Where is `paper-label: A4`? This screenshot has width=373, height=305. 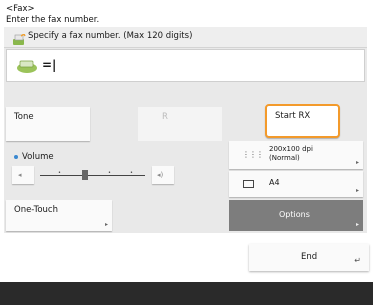
paper-label: A4 is located at coordinates (274, 182).